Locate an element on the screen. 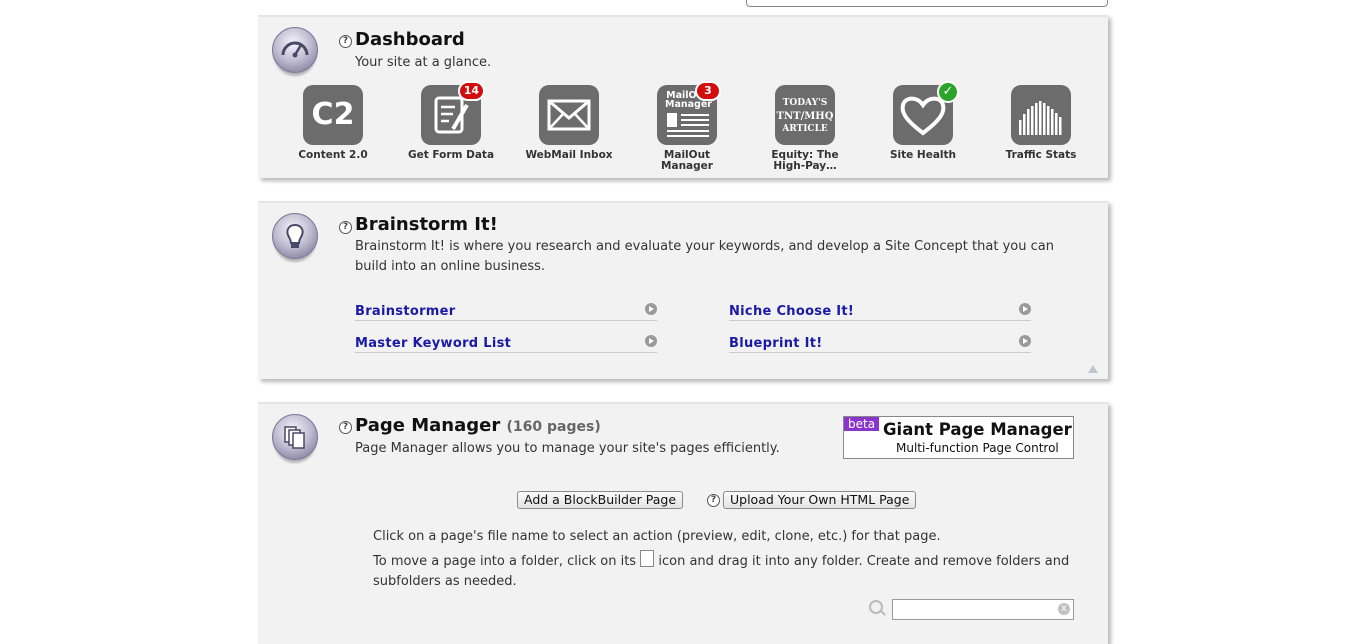  app-content-2: C2 Content 2.0 is located at coordinates (333, 123).